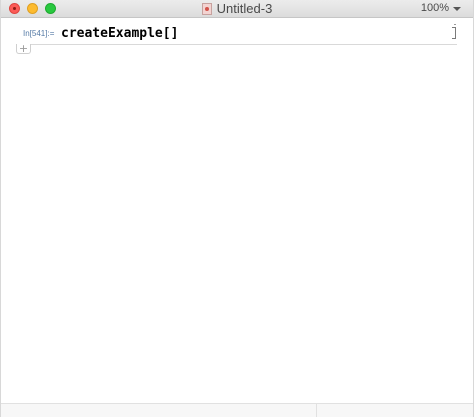  What do you see at coordinates (119, 33) in the screenshot?
I see `cell-input-code: createExample[]` at bounding box center [119, 33].